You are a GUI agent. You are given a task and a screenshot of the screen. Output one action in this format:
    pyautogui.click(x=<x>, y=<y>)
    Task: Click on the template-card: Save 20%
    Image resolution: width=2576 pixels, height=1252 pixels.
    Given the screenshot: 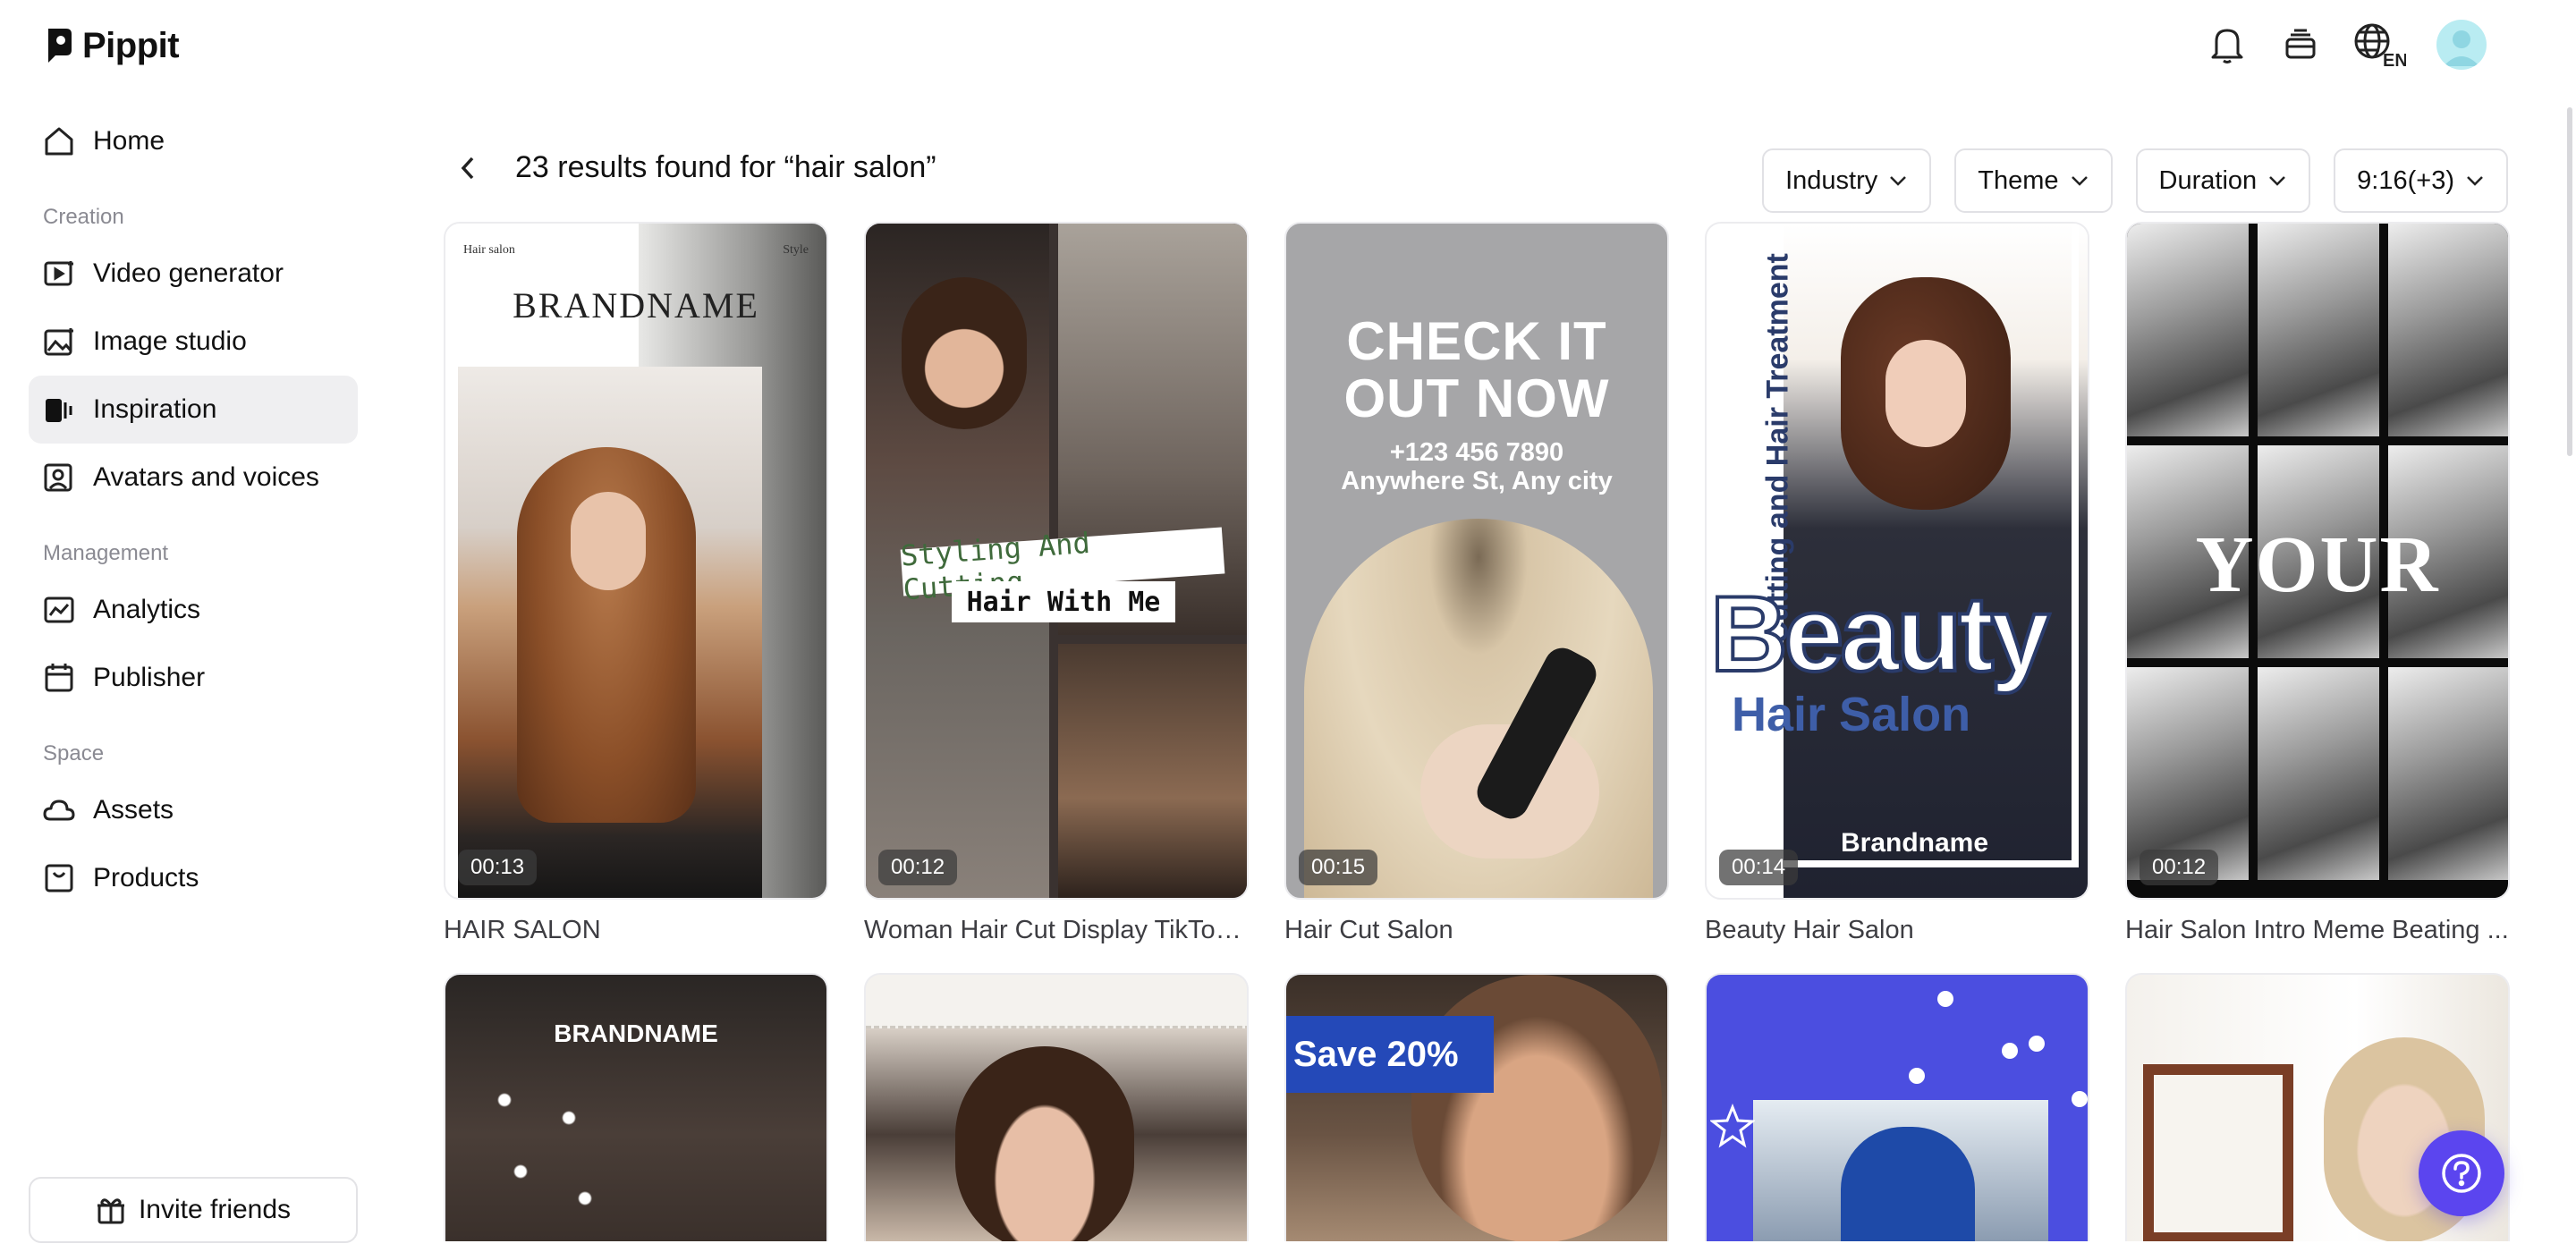 What is the action you would take?
    pyautogui.click(x=1476, y=1107)
    